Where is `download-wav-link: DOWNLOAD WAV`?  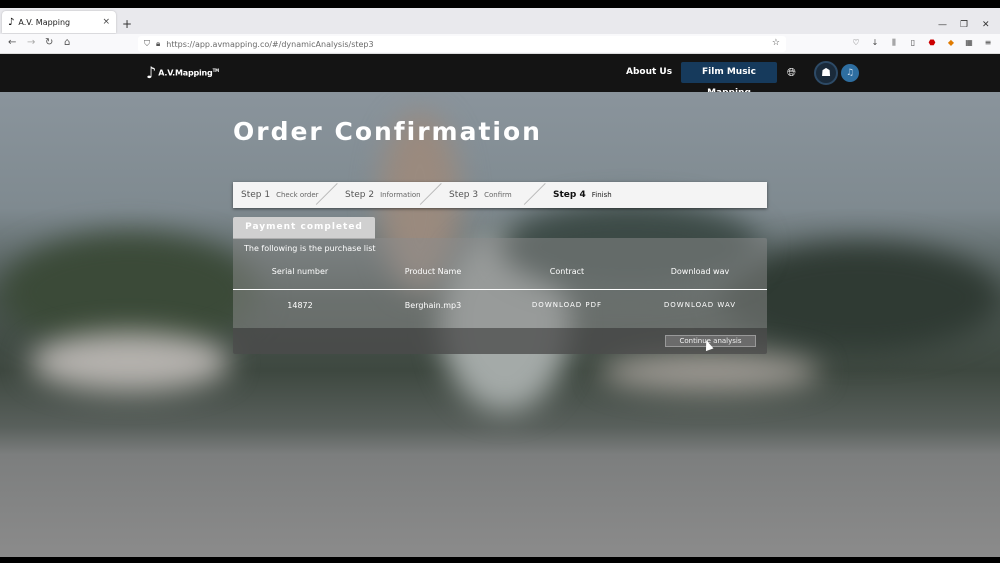
download-wav-link: DOWNLOAD WAV is located at coordinates (700, 305).